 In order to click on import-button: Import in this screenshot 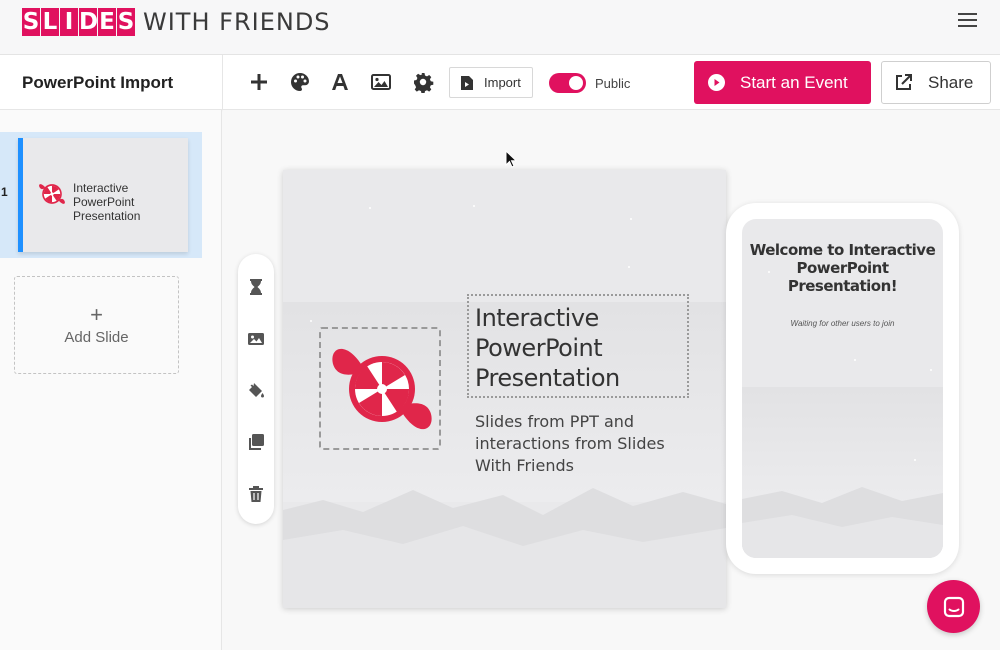, I will do `click(491, 82)`.